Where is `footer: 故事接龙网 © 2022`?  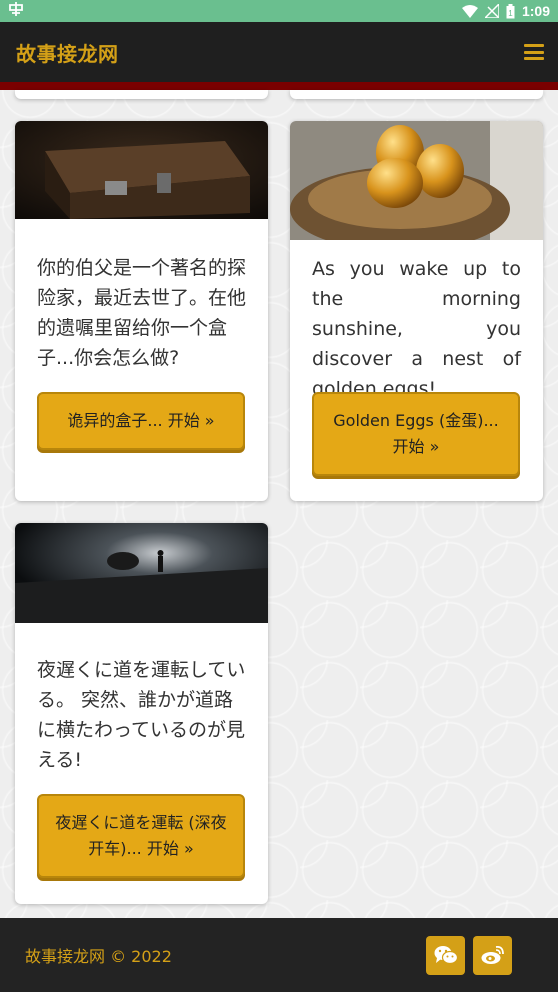 footer: 故事接龙网 © 2022 is located at coordinates (279, 955).